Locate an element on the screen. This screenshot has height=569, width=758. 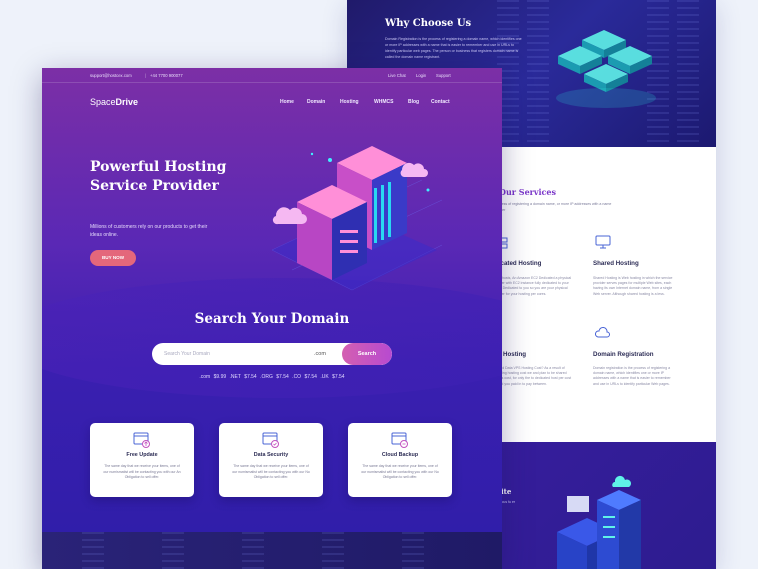
why-choose-us-title: Why Choose Us is located at coordinates (428, 23).